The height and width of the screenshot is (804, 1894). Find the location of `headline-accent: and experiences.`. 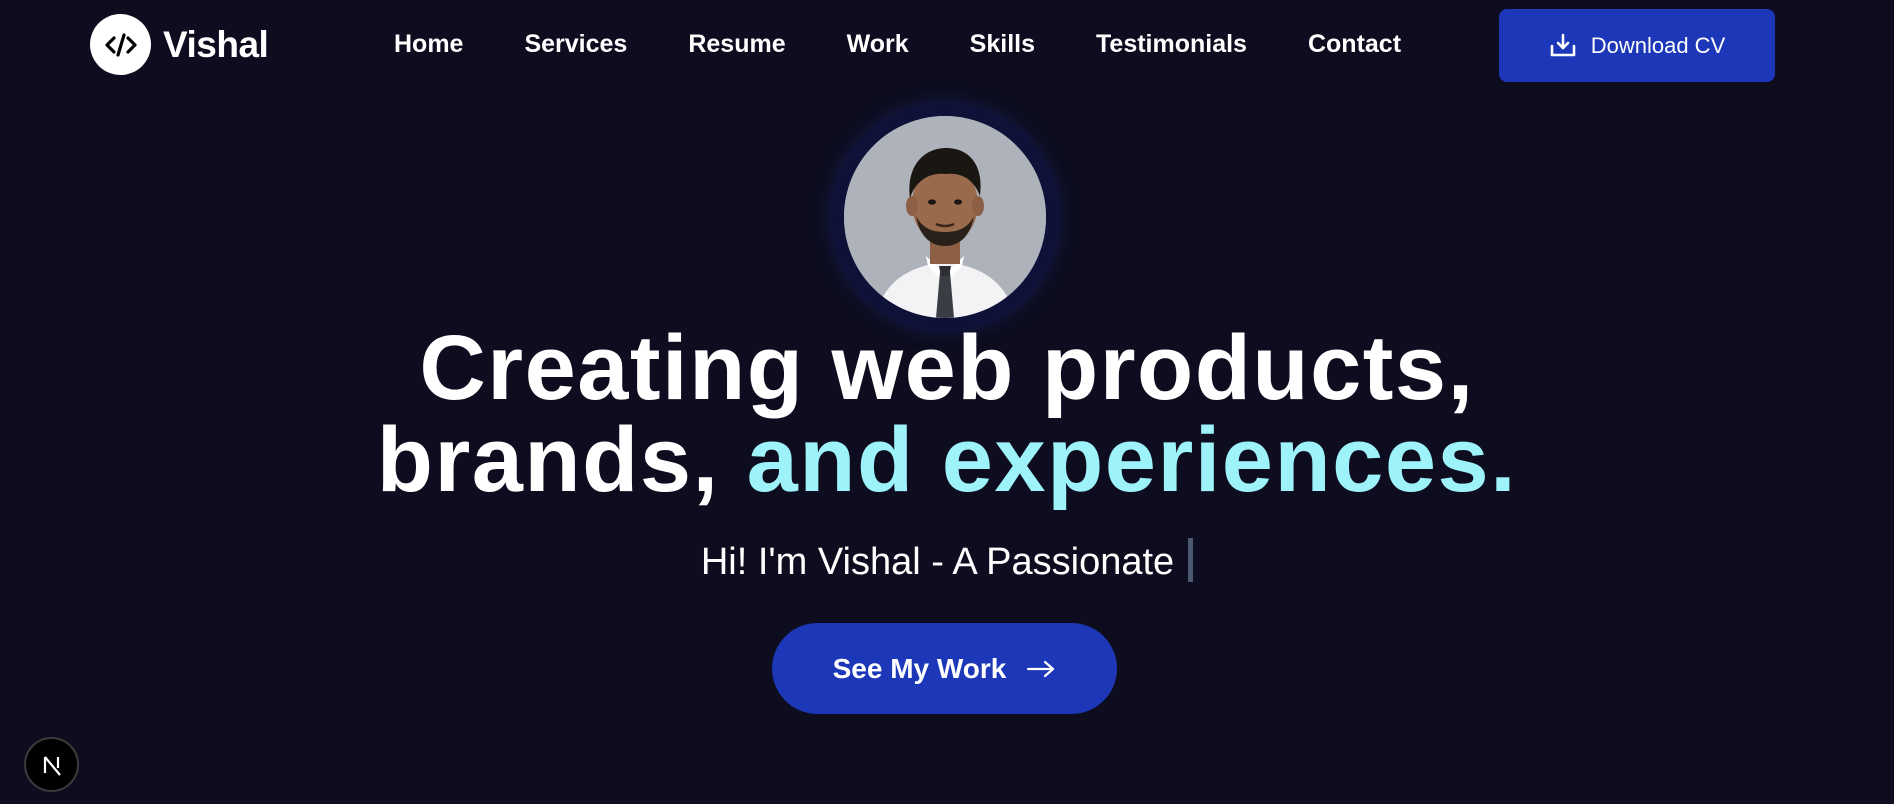

headline-accent: and experiences. is located at coordinates (1132, 460).